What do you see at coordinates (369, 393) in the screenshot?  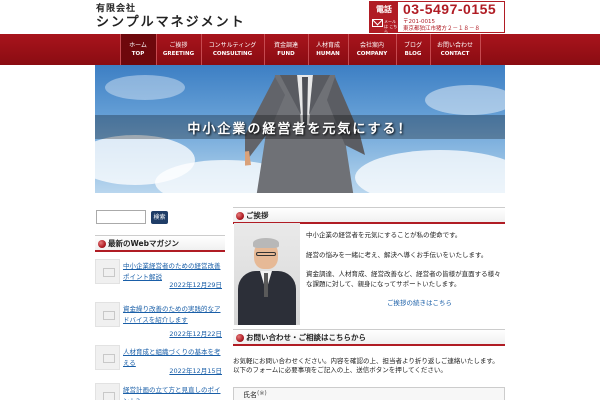 I see `contact-form-name-row: 氏名(※)` at bounding box center [369, 393].